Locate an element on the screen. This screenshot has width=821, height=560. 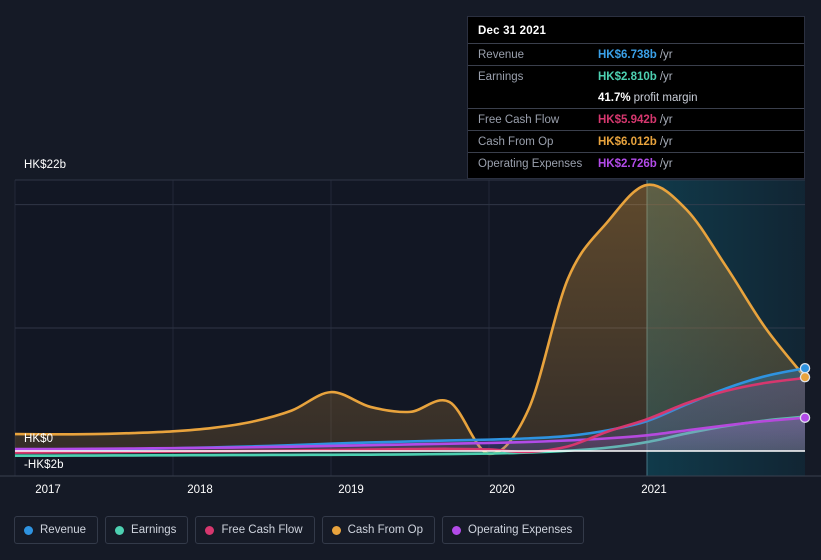
legend-dot-revenue-icon is located at coordinates (28, 530).